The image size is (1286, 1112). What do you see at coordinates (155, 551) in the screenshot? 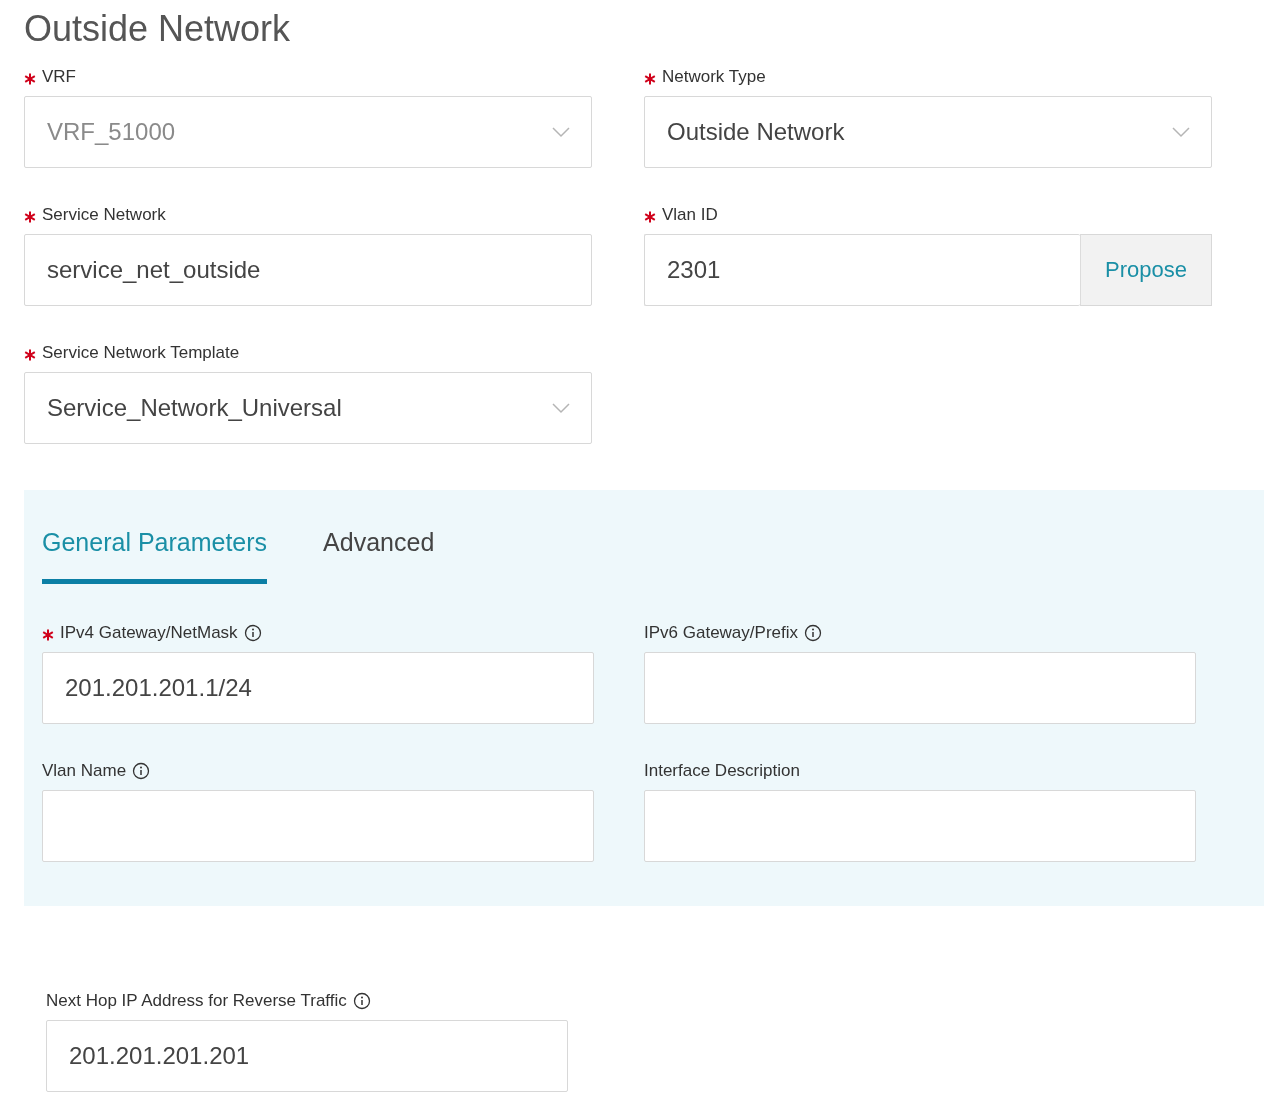
I see `tab: General Parameters` at bounding box center [155, 551].